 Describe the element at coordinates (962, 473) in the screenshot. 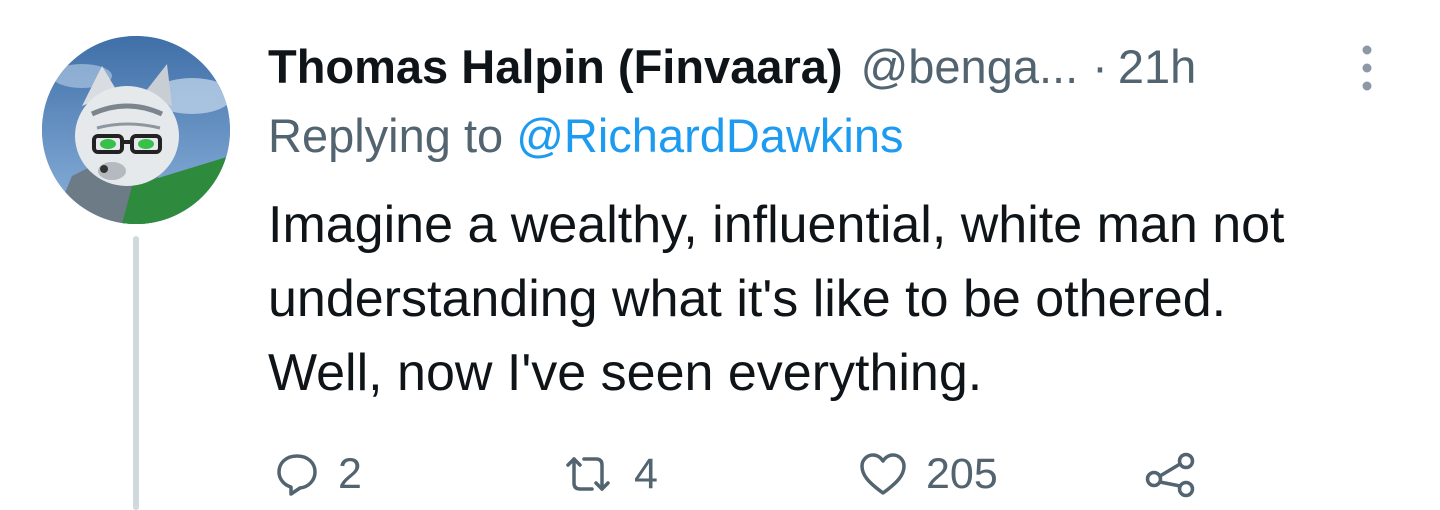

I see `like-count: 205` at that location.